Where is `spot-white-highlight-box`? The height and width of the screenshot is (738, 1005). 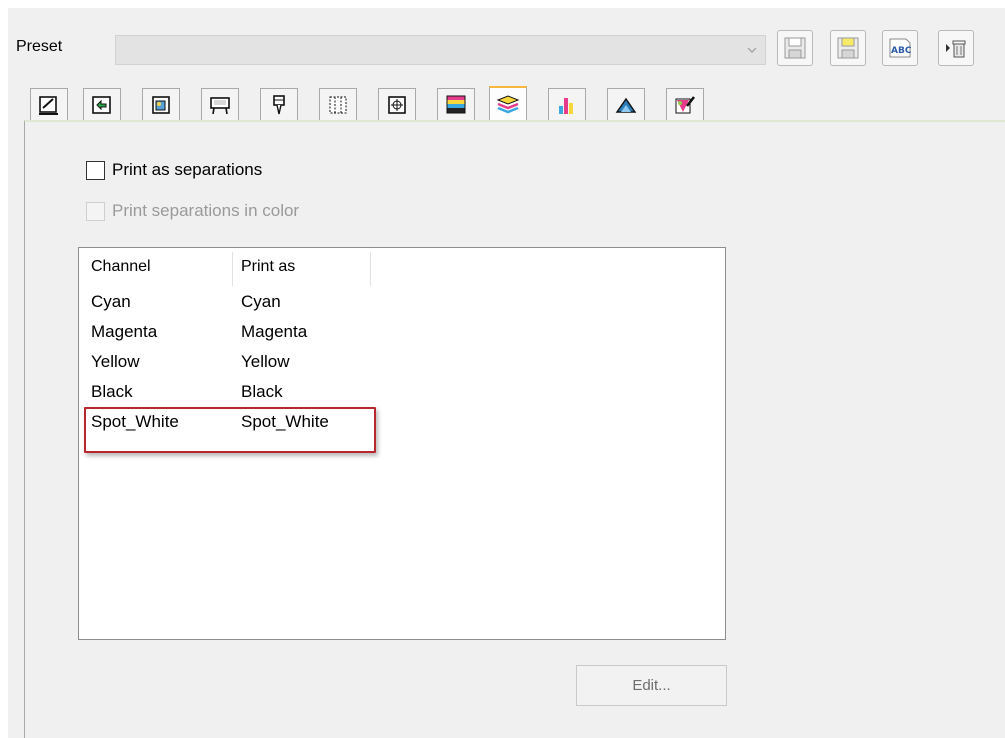 spot-white-highlight-box is located at coordinates (230, 430).